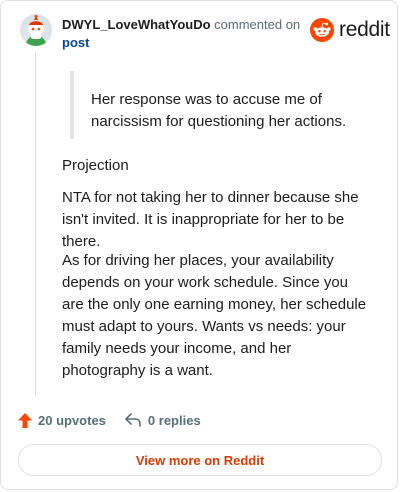 This screenshot has height=492, width=400. What do you see at coordinates (133, 420) in the screenshot?
I see `reply-arrow-icon` at bounding box center [133, 420].